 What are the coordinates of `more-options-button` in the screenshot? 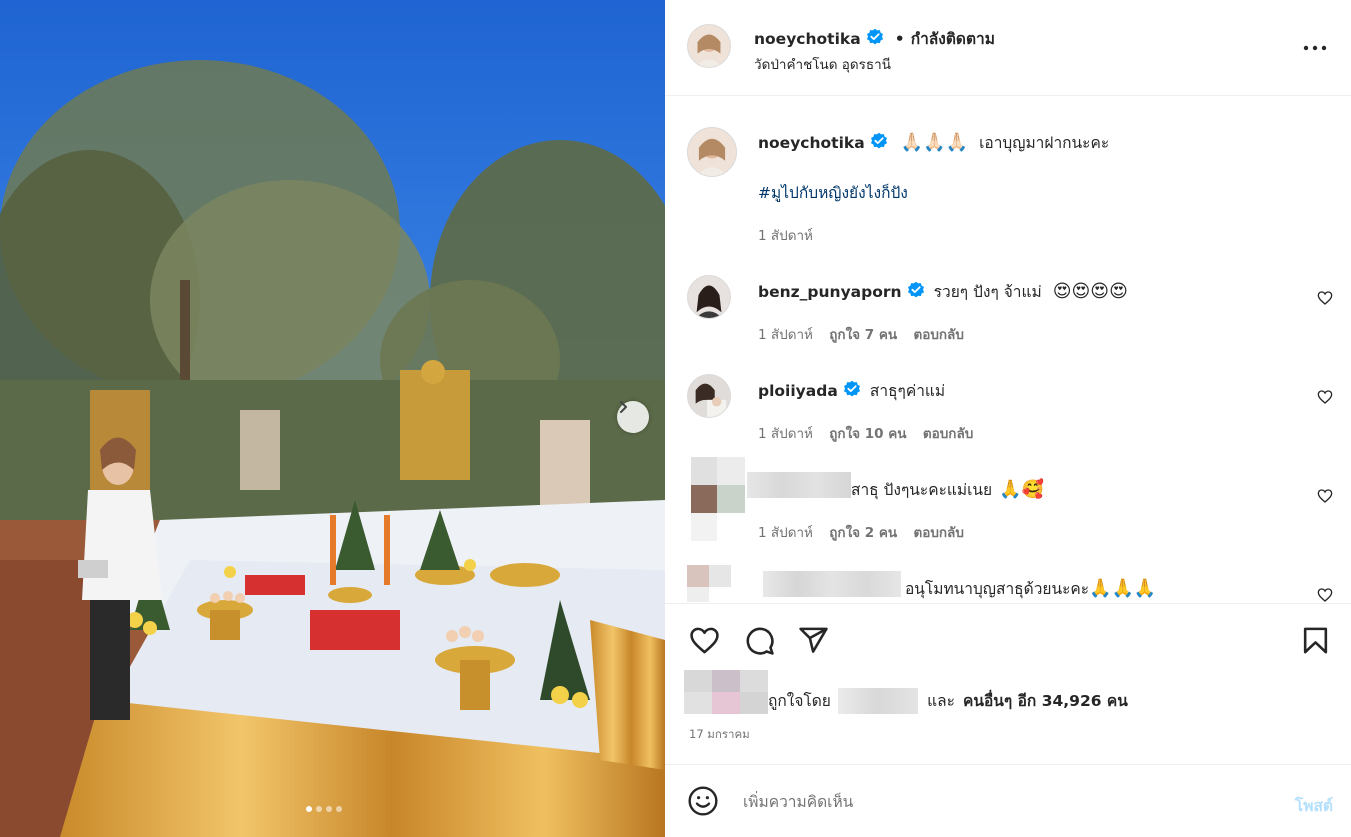 It's located at (1315, 50).